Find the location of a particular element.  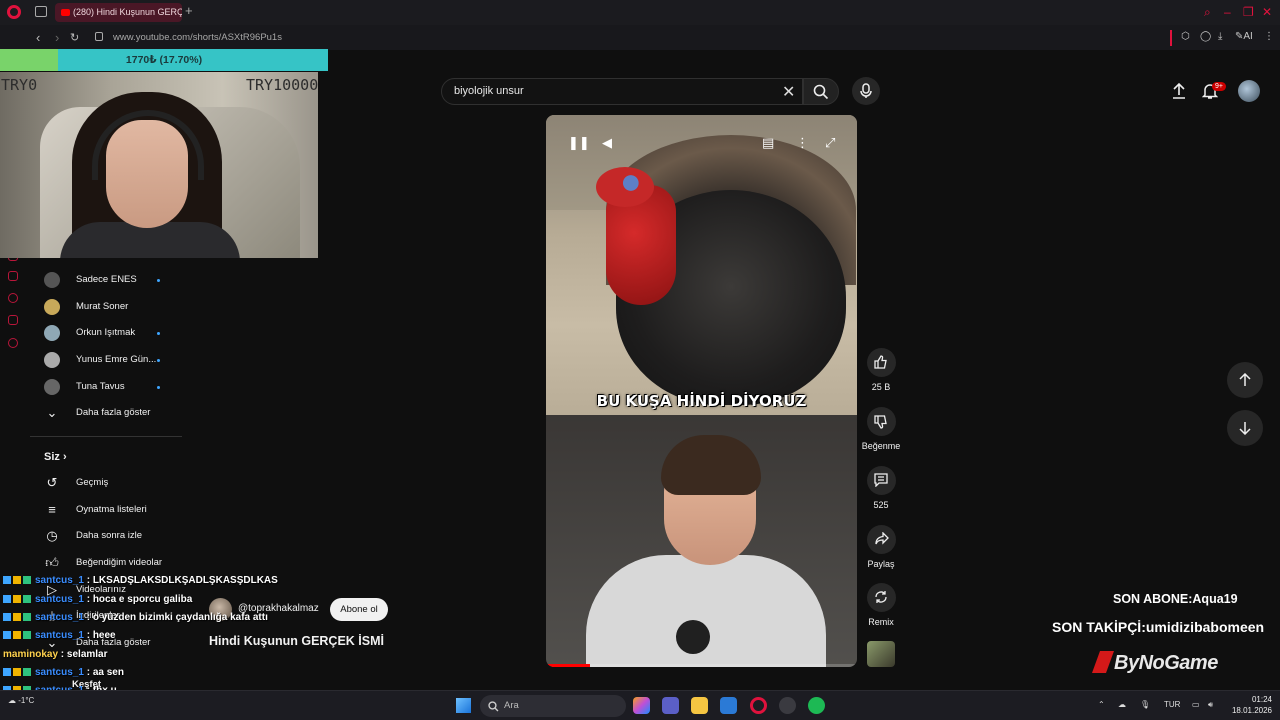

like-count: 25 B is located at coordinates (881, 387).